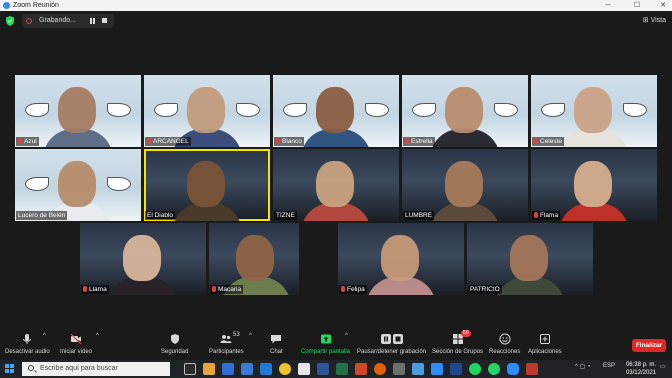  Describe the element at coordinates (637, 5) in the screenshot. I see `maximize-button: ☐` at that location.